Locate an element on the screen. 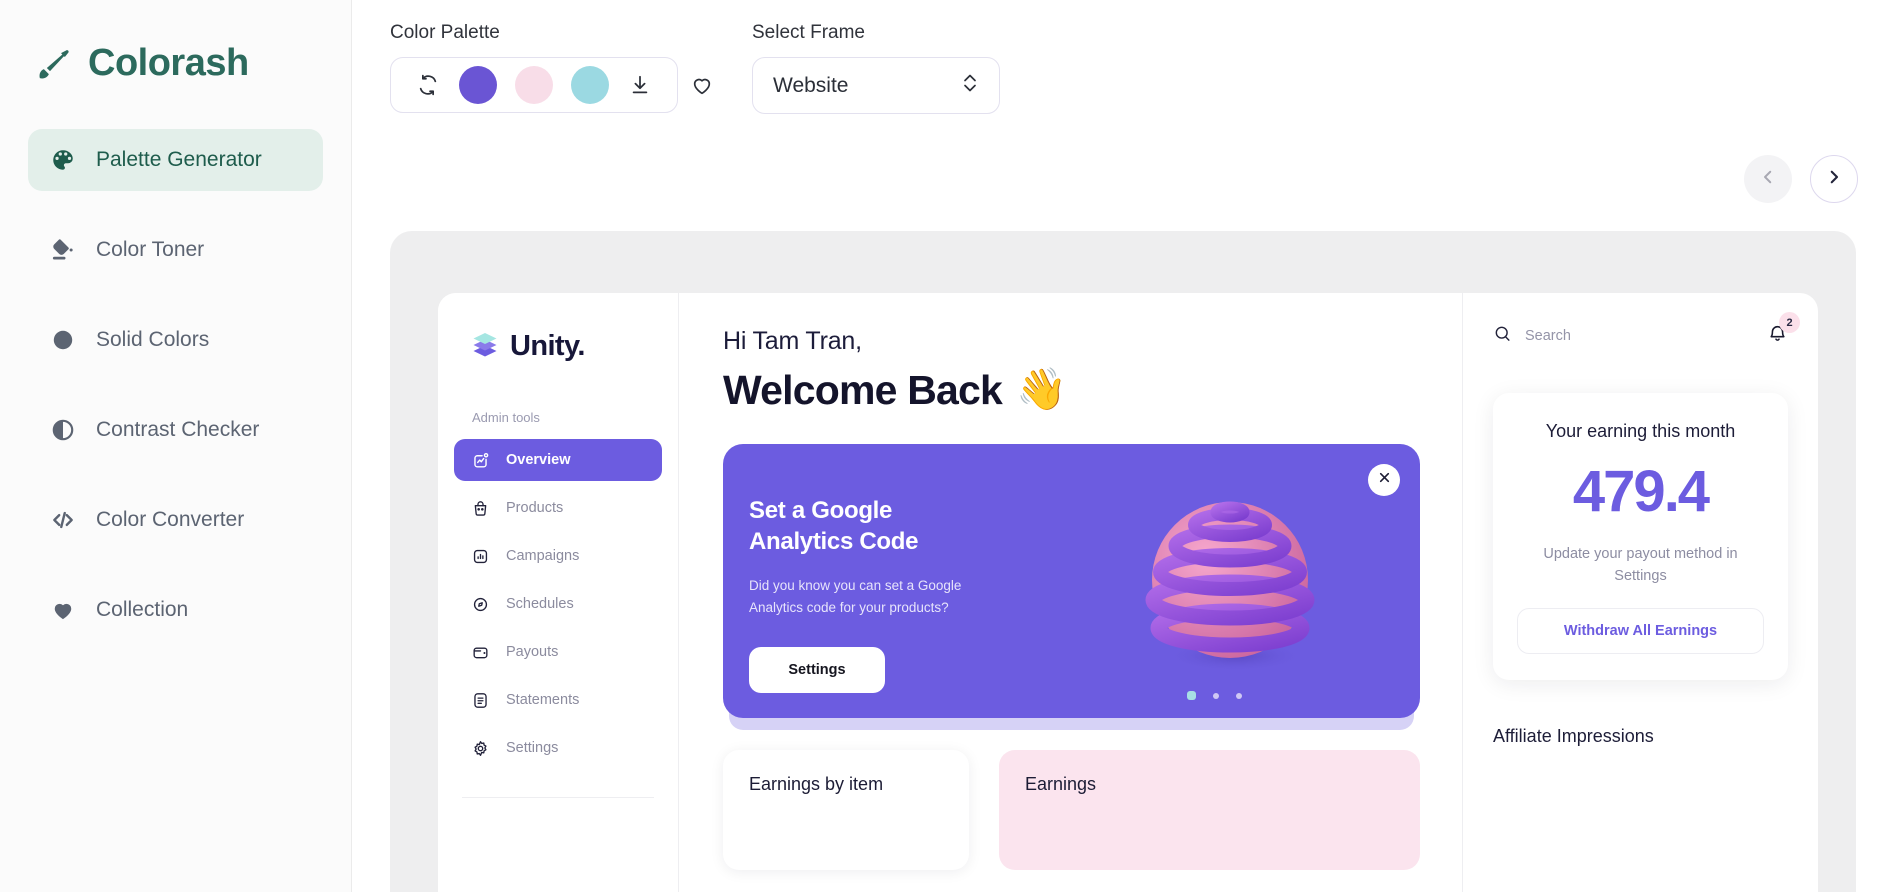 This screenshot has width=1896, height=892. frame-select-value: Website is located at coordinates (811, 85).